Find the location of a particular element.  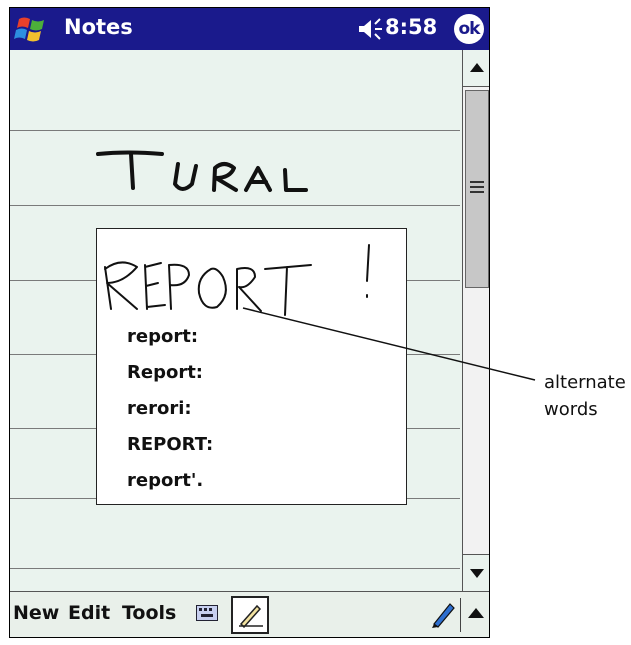

scroll-down-button is located at coordinates (476, 572).